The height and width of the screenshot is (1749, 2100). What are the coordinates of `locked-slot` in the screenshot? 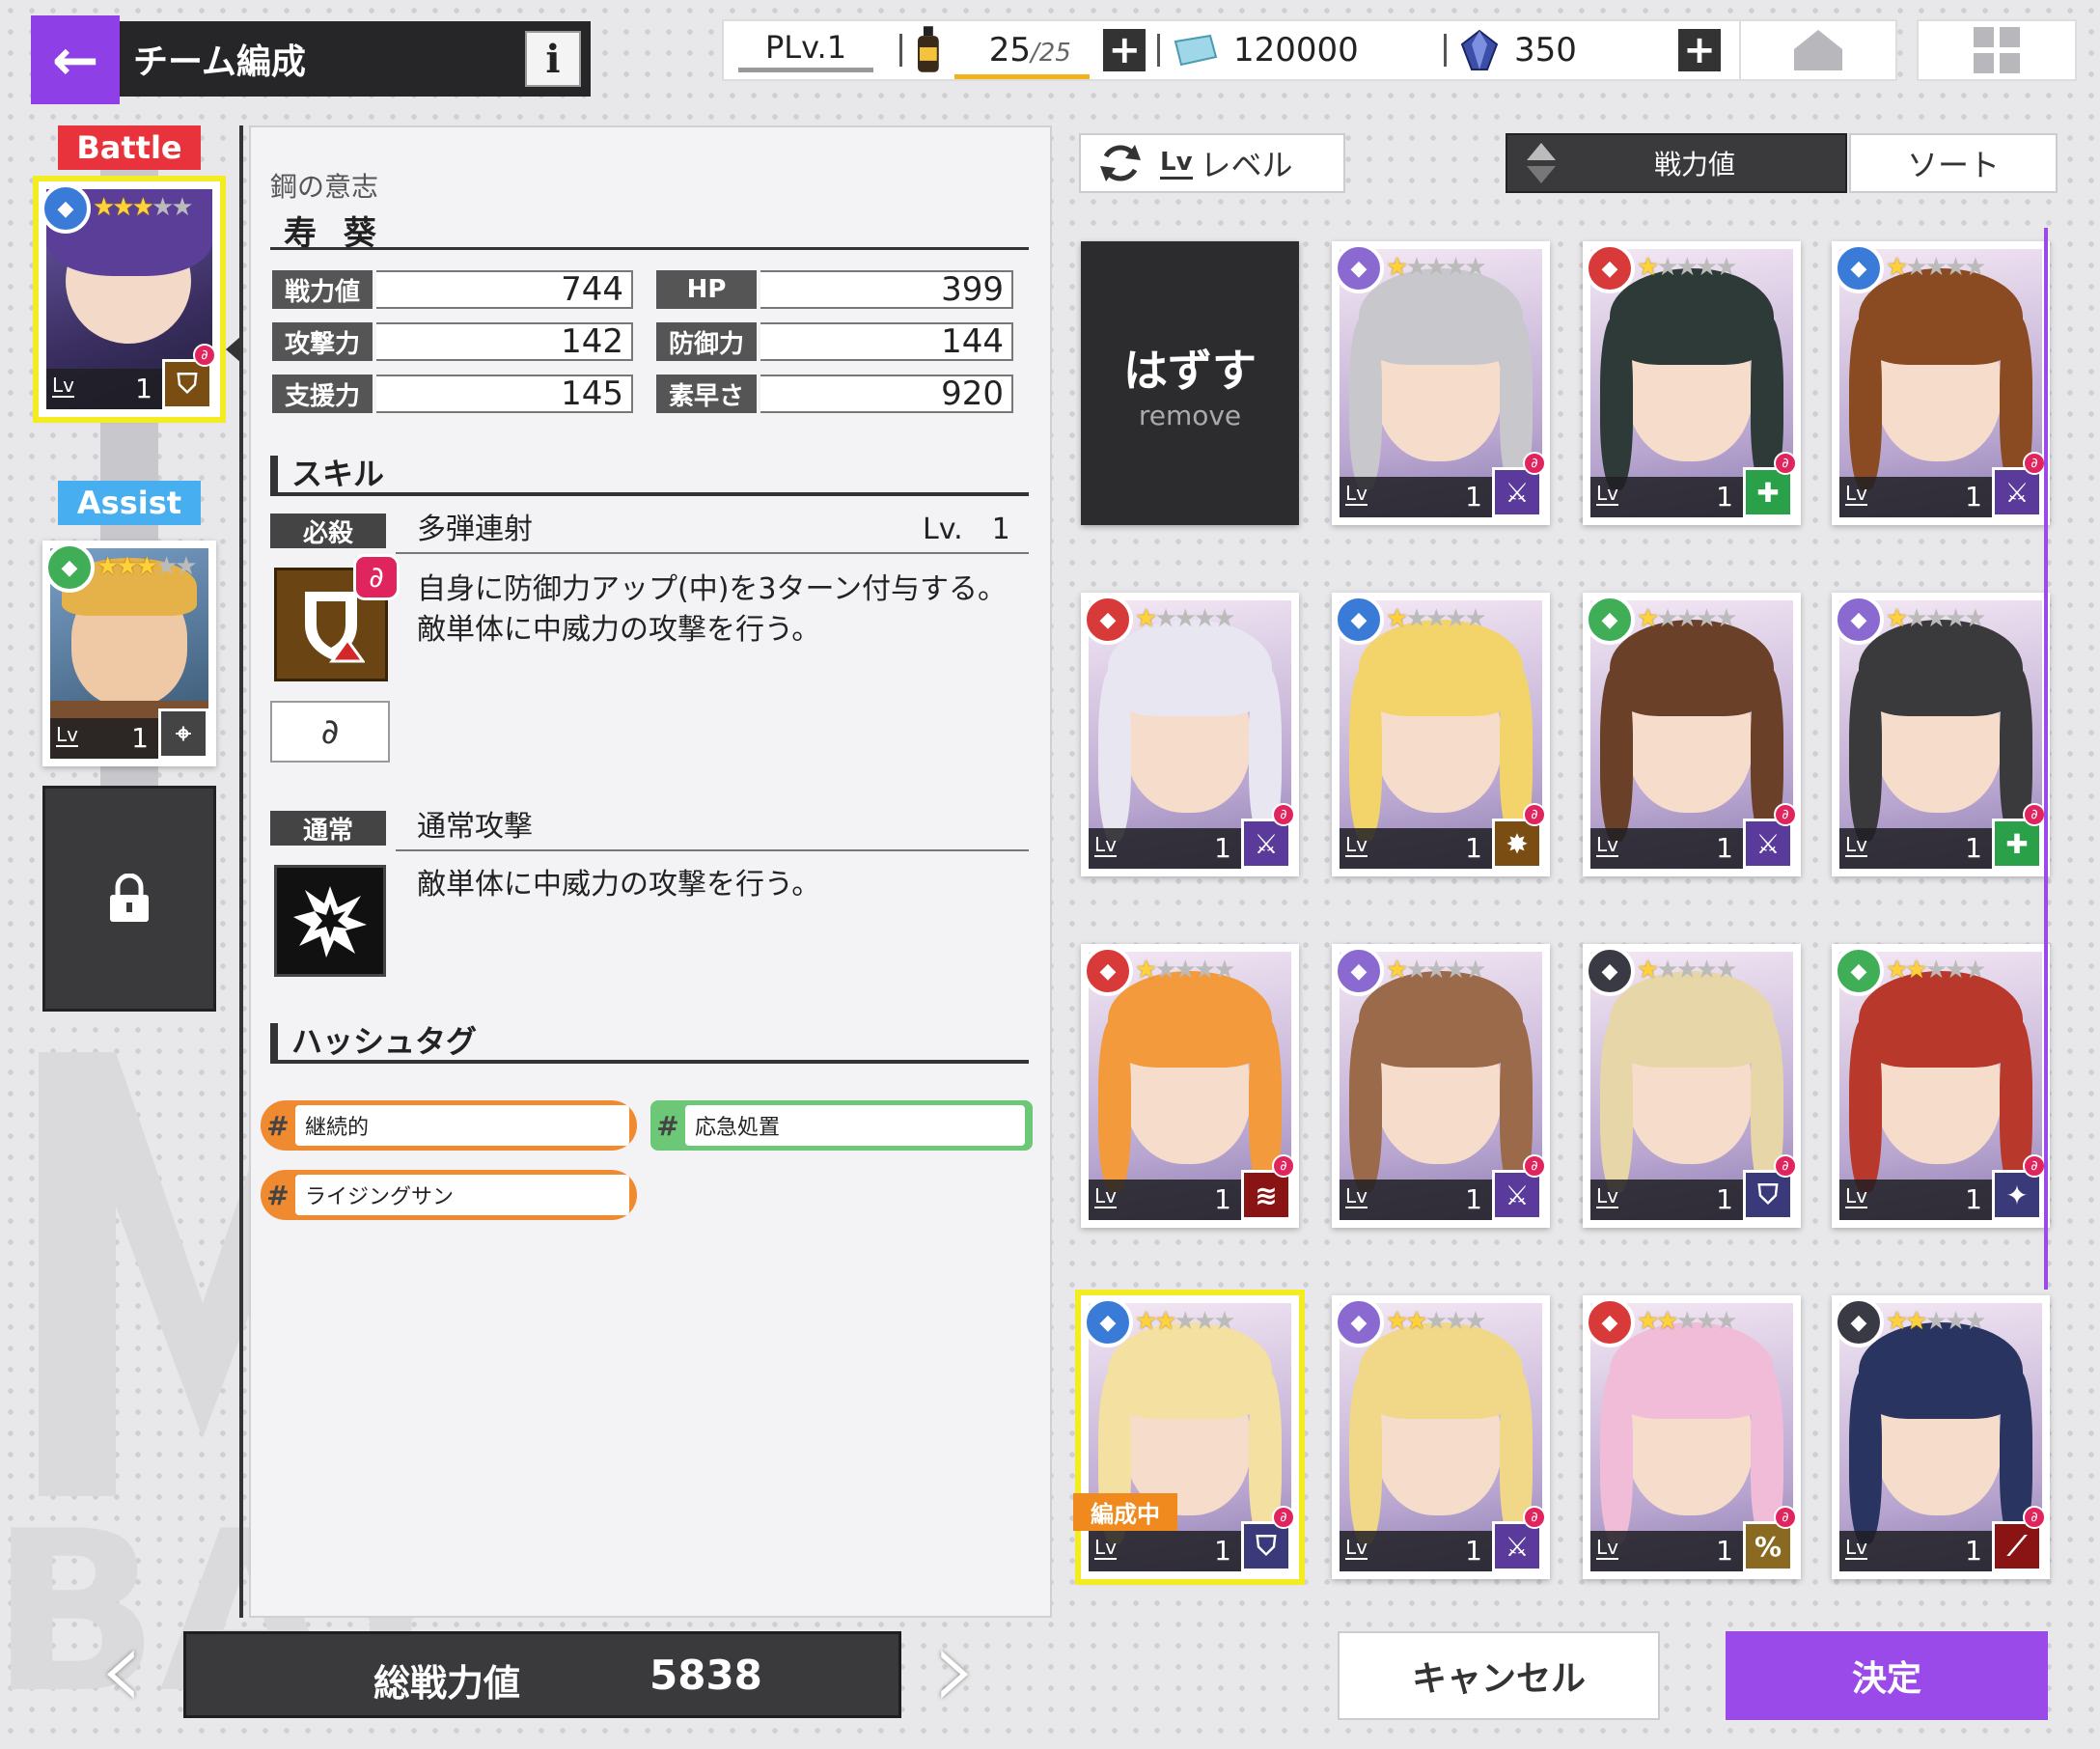 It's located at (129, 899).